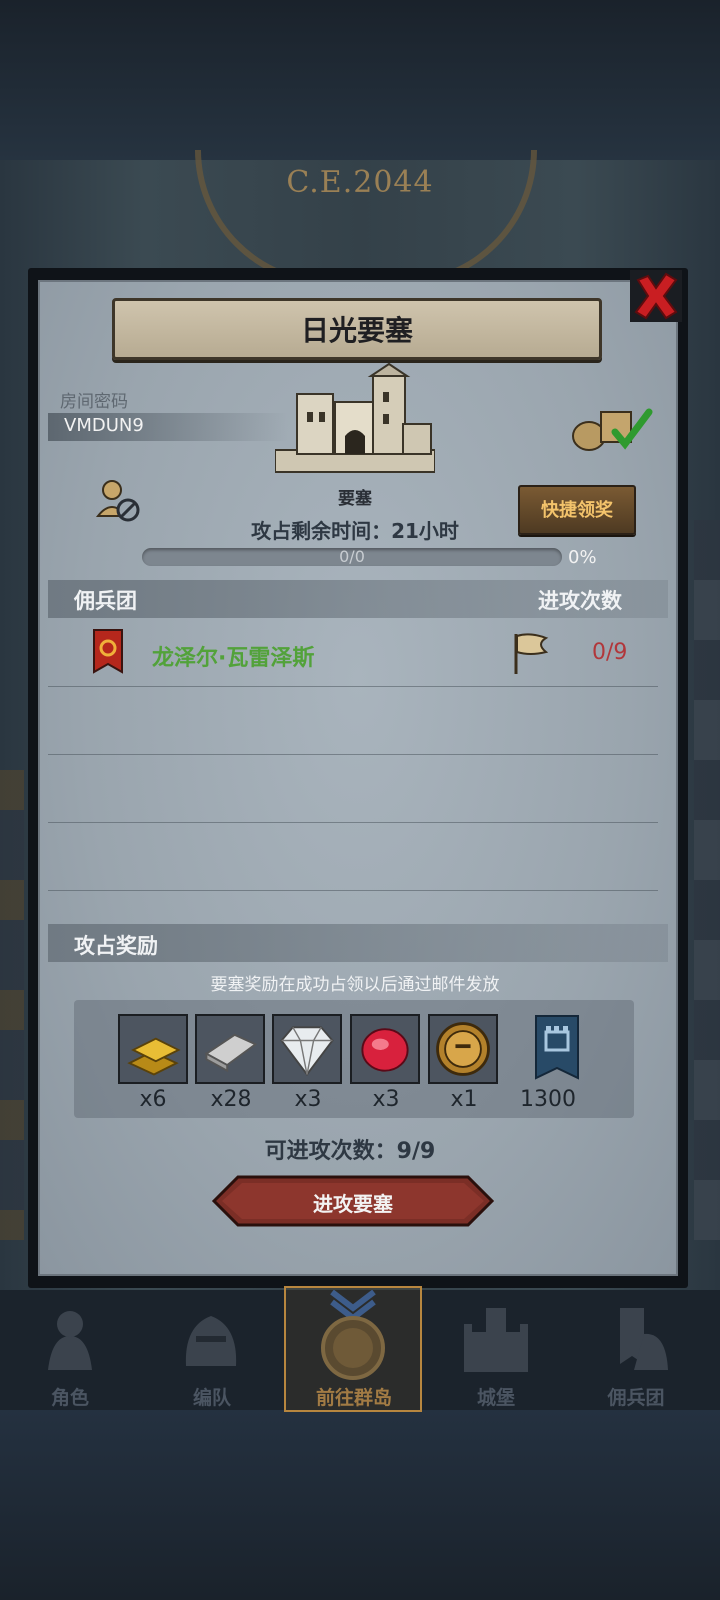 The height and width of the screenshot is (1600, 720). What do you see at coordinates (495, 1398) in the screenshot?
I see `nav-label: 城堡` at bounding box center [495, 1398].